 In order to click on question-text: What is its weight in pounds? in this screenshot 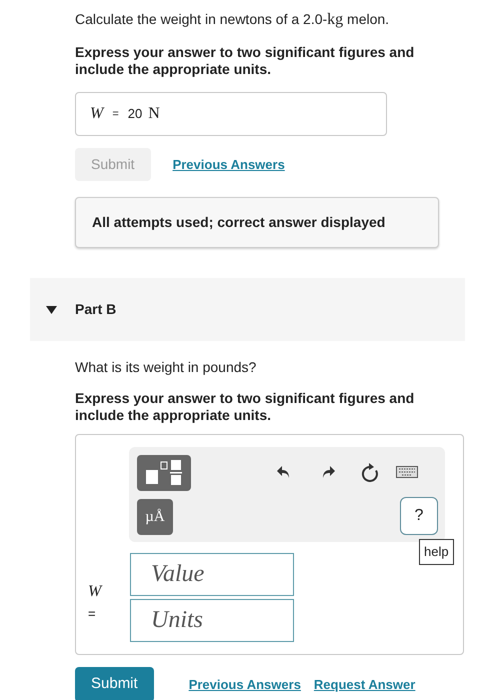, I will do `click(166, 367)`.